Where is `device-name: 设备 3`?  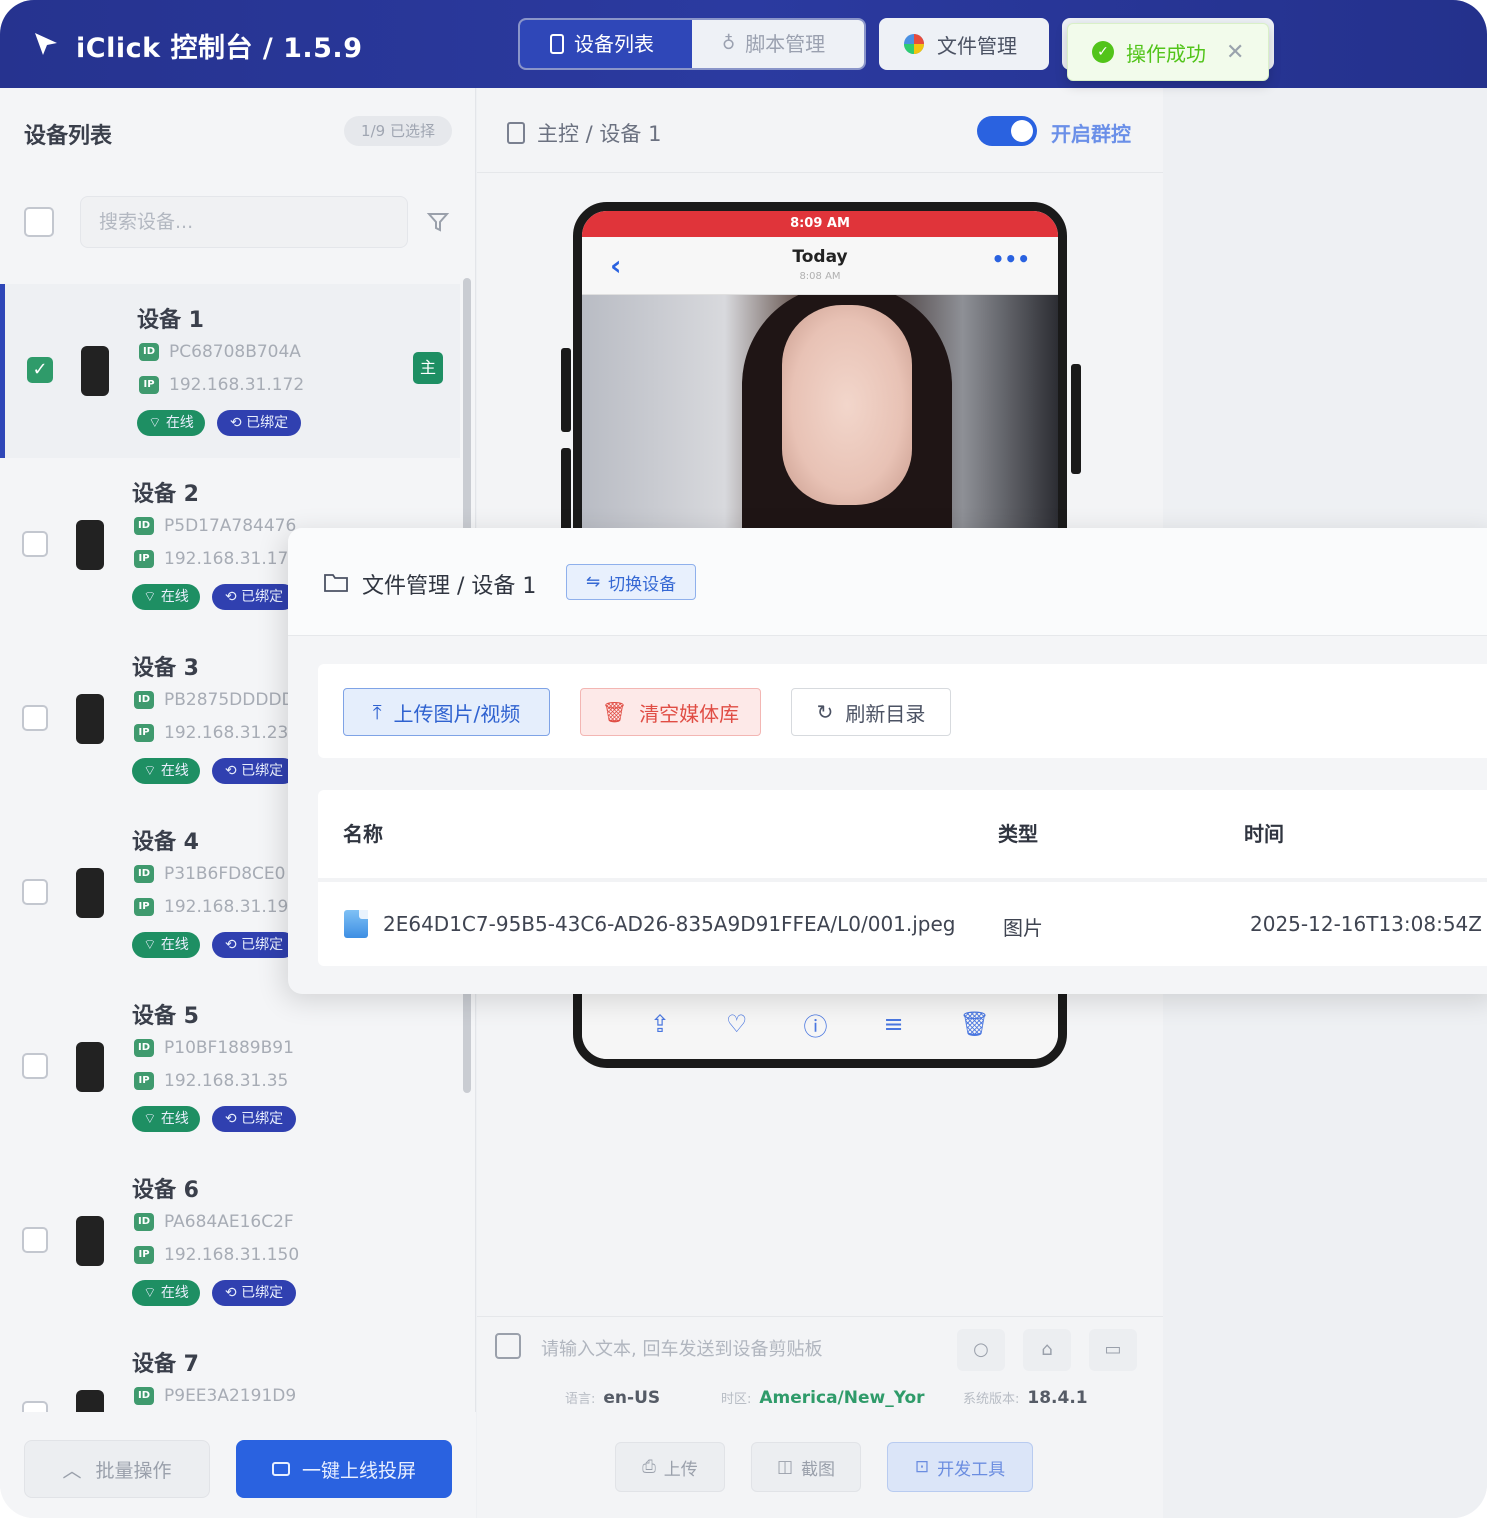 device-name: 设备 3 is located at coordinates (165, 668).